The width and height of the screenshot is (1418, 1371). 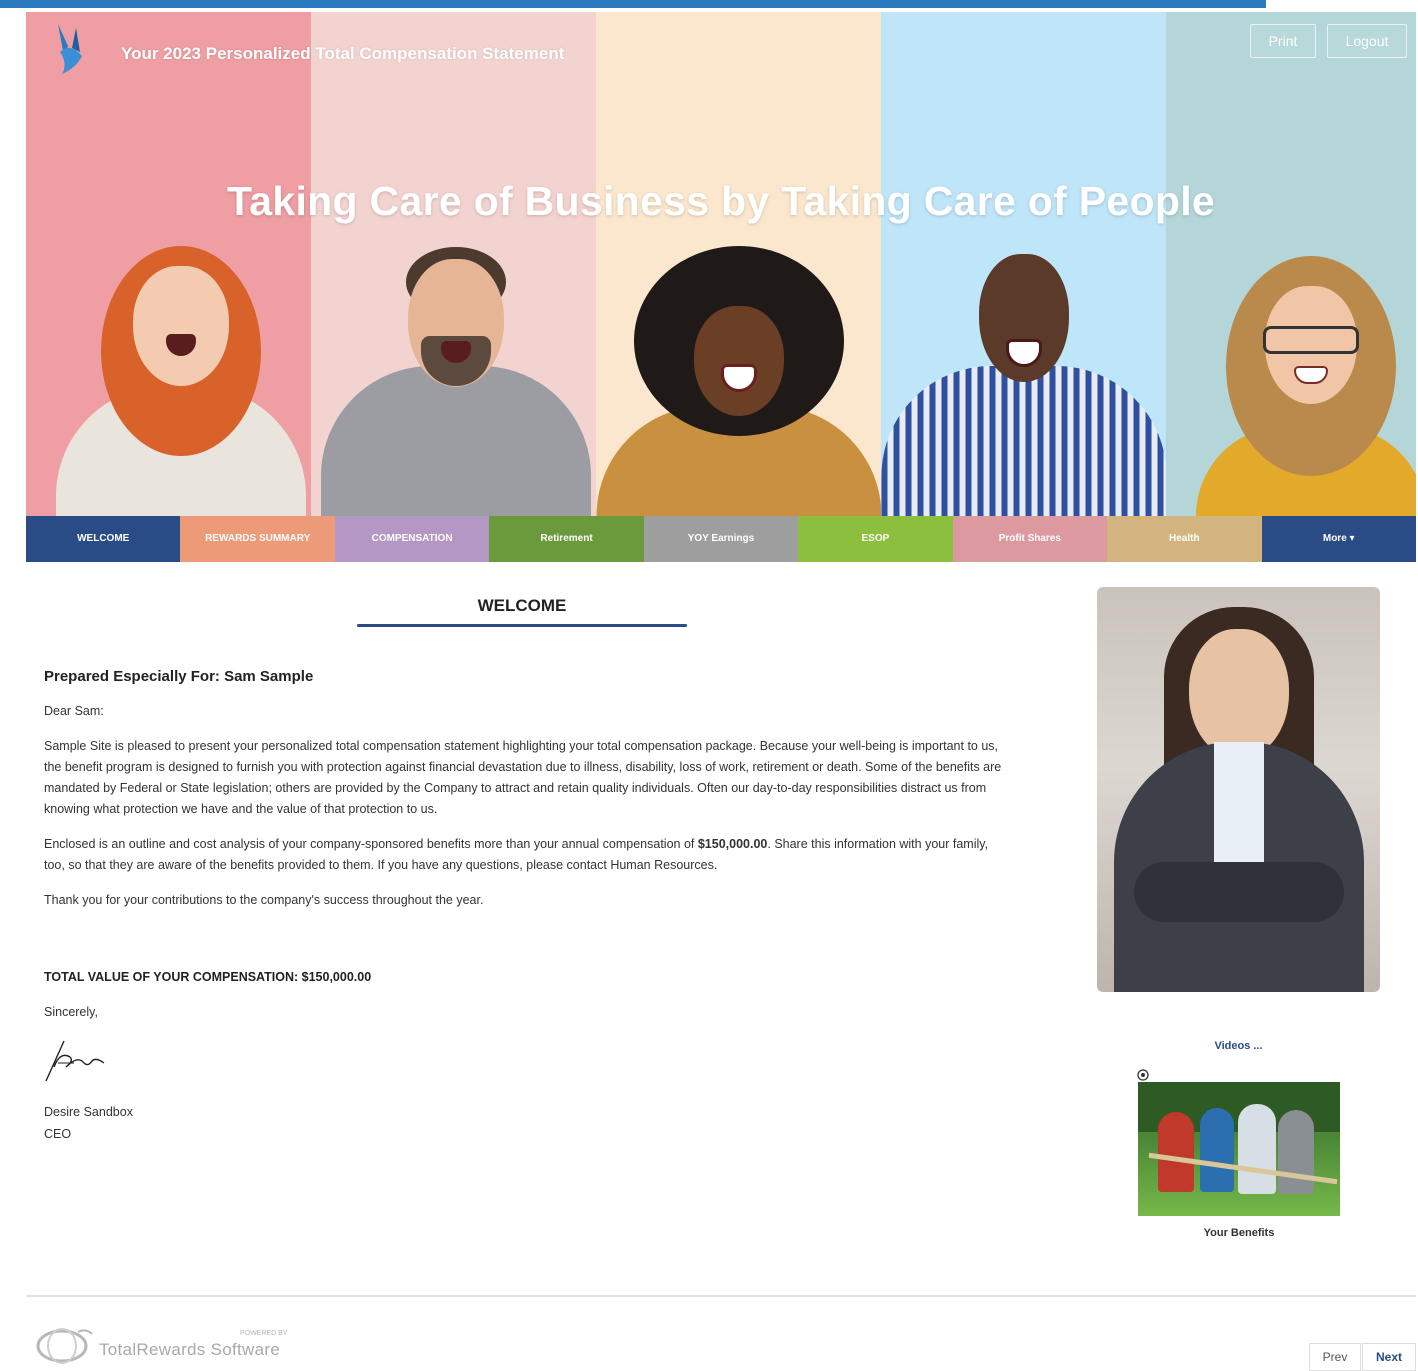 I want to click on tab-welcome: WELCOME, so click(x=103, y=539).